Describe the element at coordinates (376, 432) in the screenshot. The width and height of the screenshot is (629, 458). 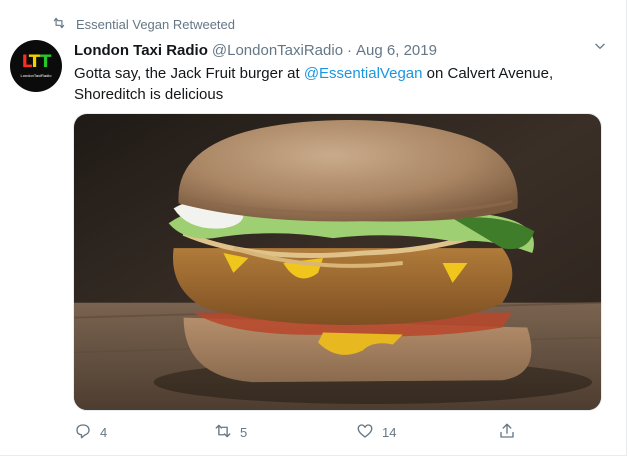
I see `like-button: 14` at that location.